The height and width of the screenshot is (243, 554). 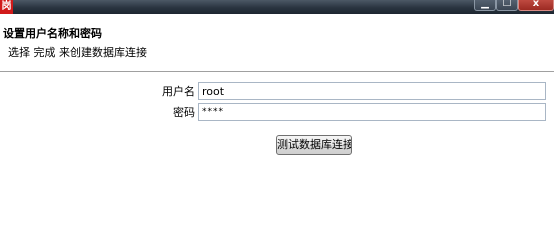 I want to click on maximize-icon: ☐, so click(x=507, y=4).